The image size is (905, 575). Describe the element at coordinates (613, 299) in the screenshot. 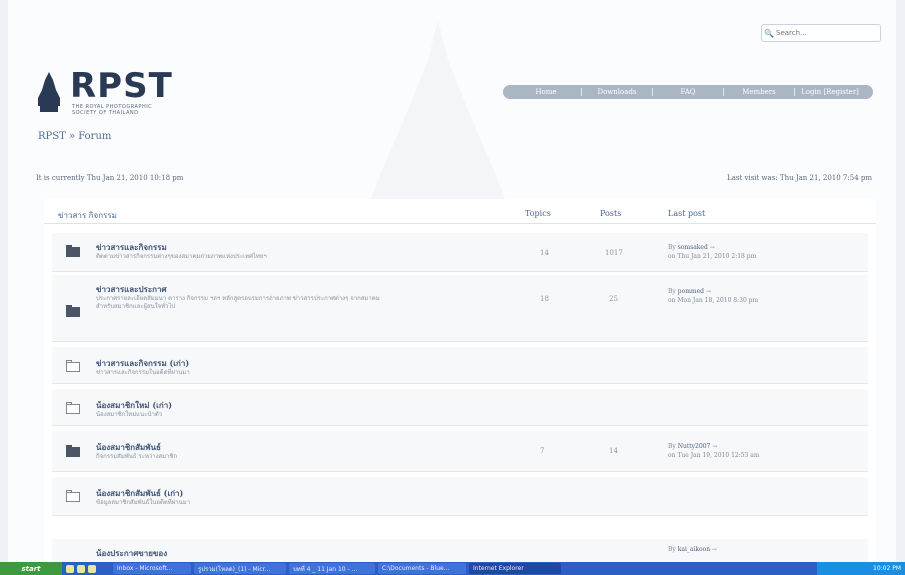

I see `posts-count: 25` at that location.